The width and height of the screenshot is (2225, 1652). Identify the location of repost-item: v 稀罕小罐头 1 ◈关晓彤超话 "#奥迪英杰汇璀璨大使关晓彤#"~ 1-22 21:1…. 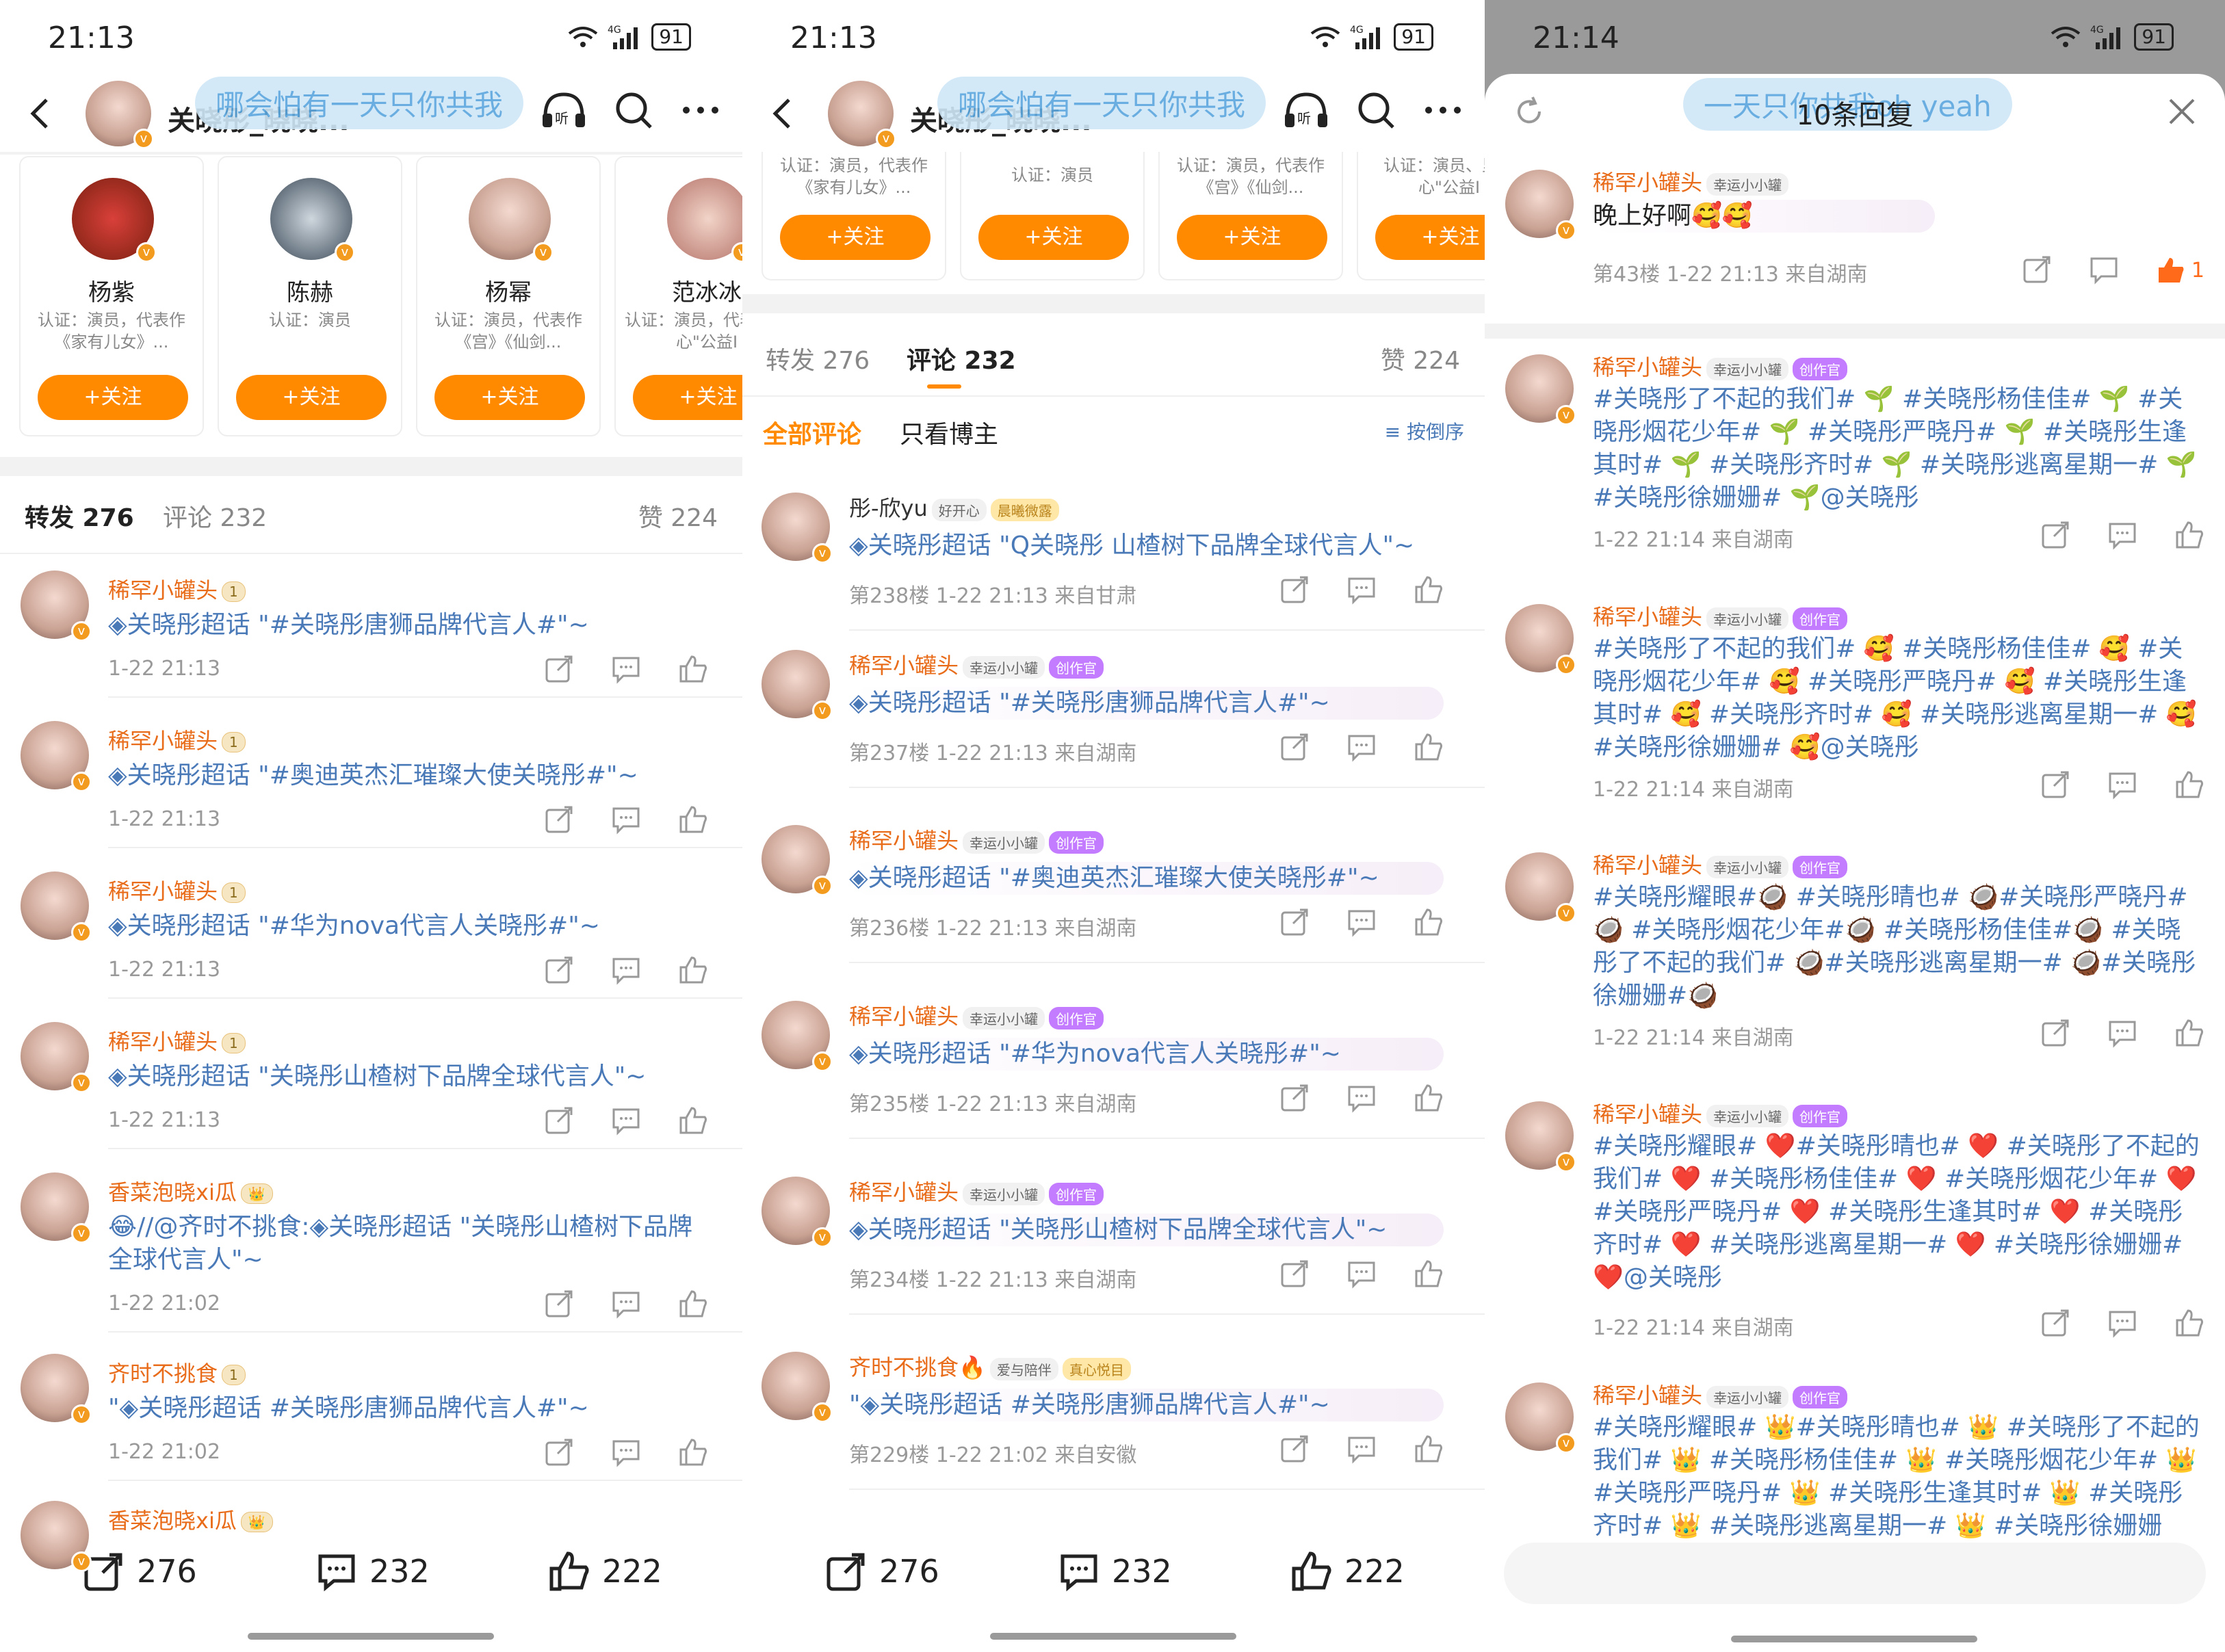
(371, 786).